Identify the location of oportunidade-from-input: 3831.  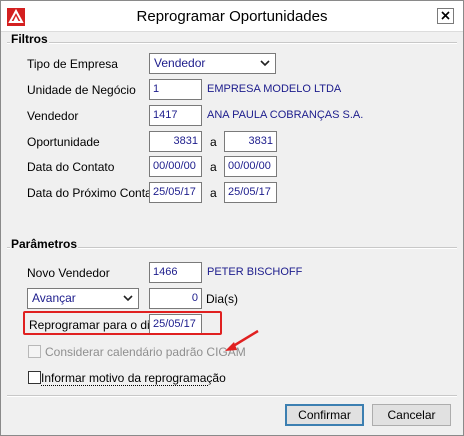
(175, 141).